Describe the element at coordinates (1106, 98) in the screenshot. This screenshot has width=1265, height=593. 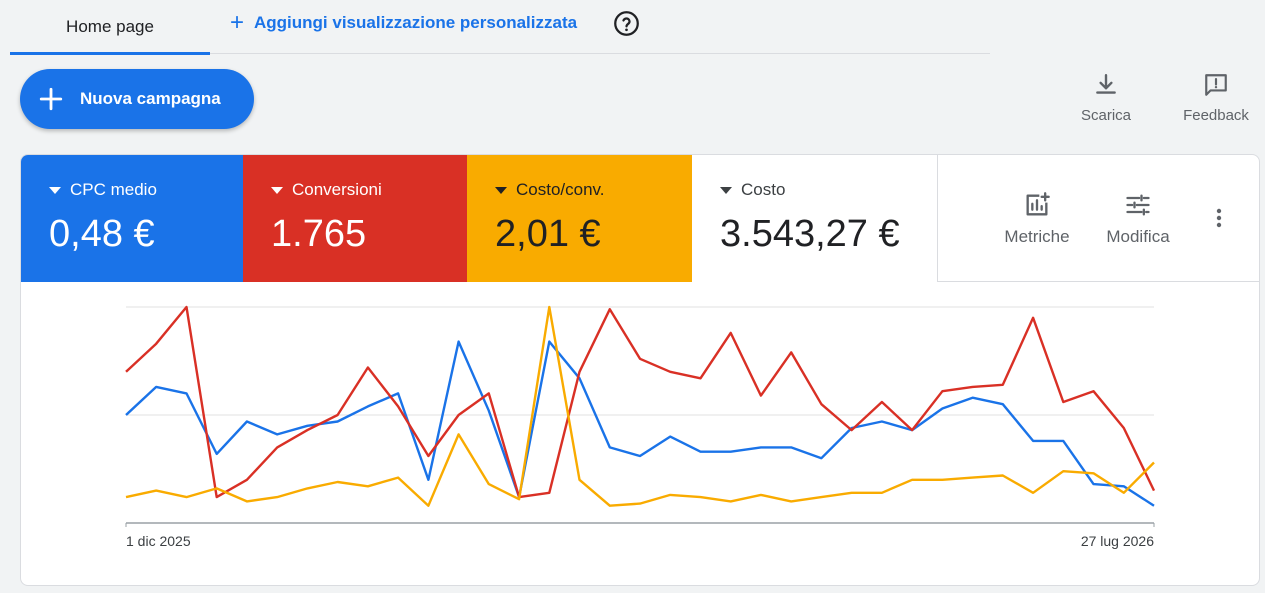
I see `download-button: Scarica` at that location.